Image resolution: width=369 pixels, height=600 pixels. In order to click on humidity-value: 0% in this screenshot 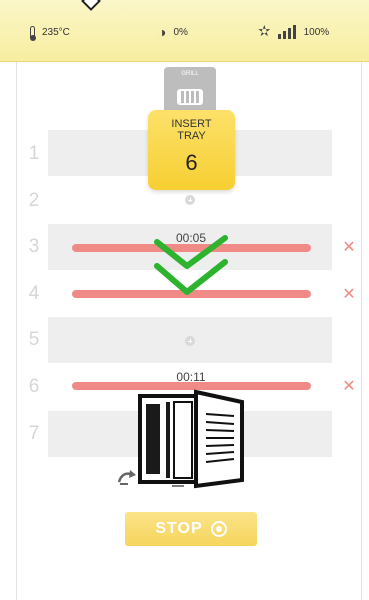, I will do `click(180, 32)`.